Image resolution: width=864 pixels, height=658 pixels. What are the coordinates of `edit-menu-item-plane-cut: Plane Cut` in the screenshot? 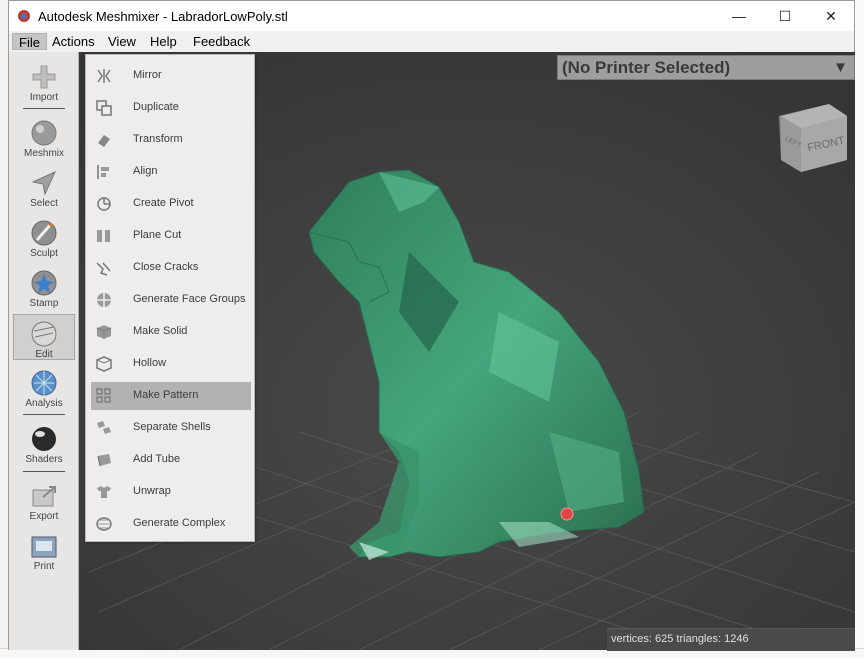 It's located at (171, 236).